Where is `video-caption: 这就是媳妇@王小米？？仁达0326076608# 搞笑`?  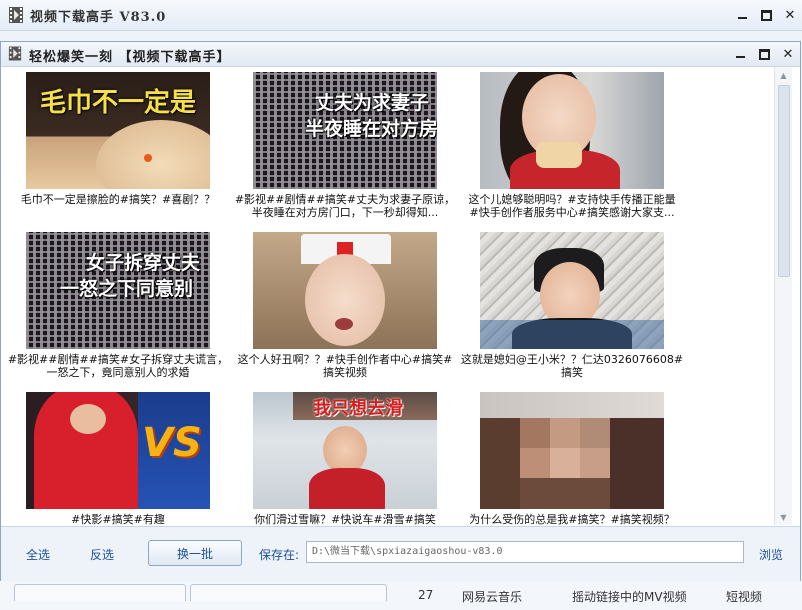 video-caption: 这就是媳妇@王小米？？仁达0326076608# 搞笑 is located at coordinates (572, 366).